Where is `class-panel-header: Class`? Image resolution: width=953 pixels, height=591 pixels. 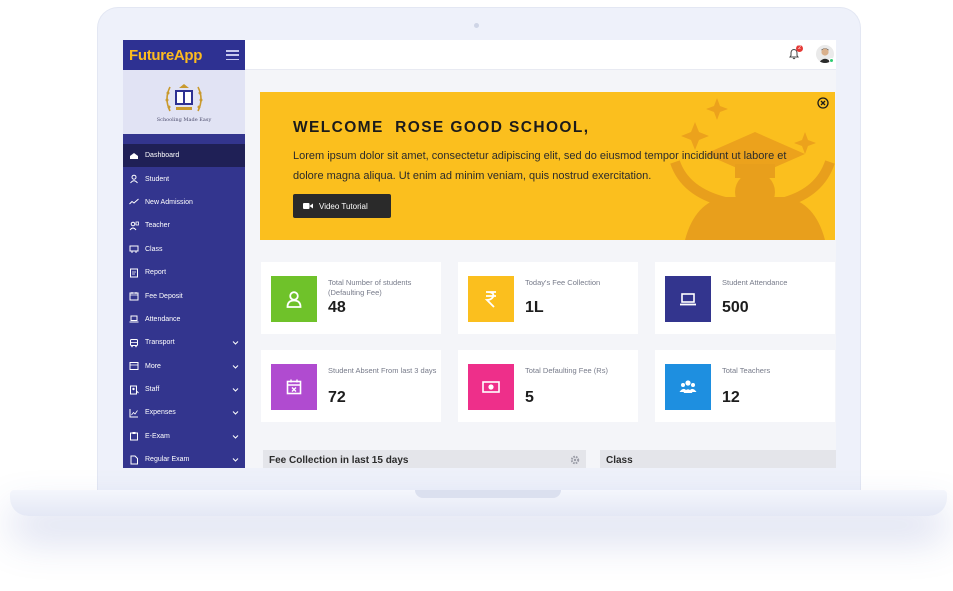 class-panel-header: Class is located at coordinates (718, 459).